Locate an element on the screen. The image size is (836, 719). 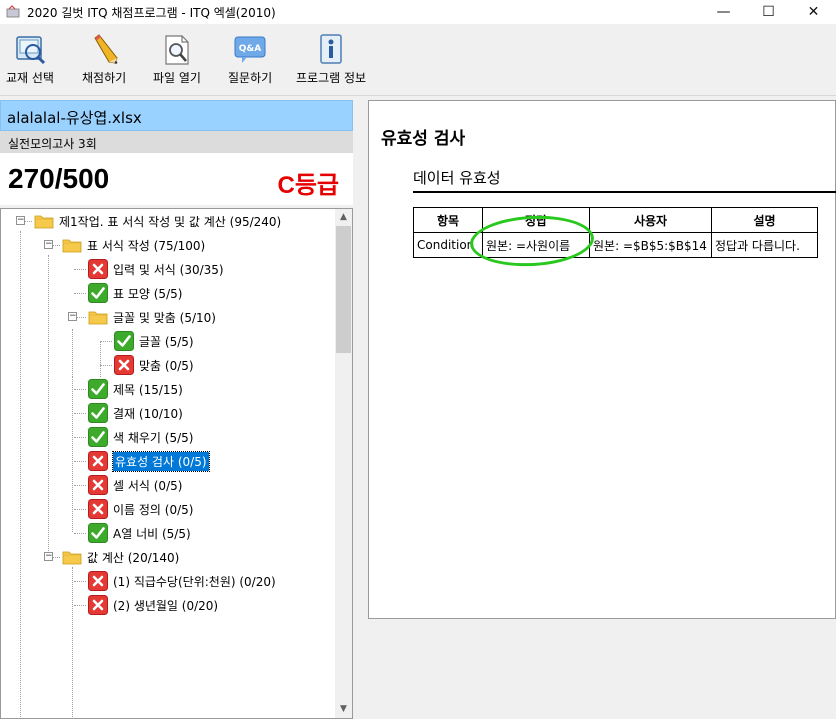
file-open-label: 파일 열기 is located at coordinates (177, 78).